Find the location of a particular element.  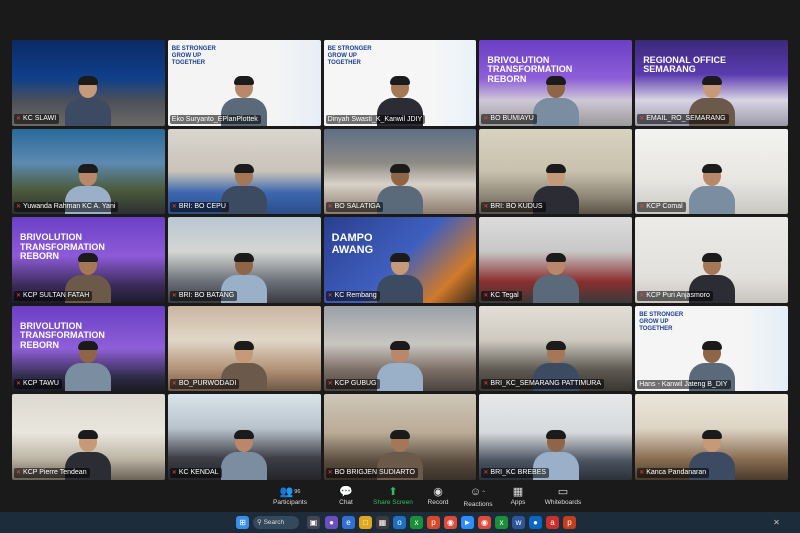

participant-video-tile: ✕ KCP GUBUG is located at coordinates (400, 348).